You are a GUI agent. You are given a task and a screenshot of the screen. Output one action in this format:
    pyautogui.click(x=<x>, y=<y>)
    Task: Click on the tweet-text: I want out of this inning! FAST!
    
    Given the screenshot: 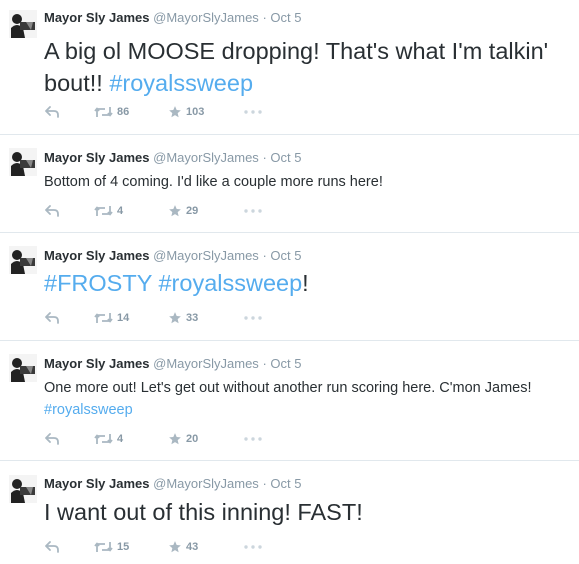 What is the action you would take?
    pyautogui.click(x=308, y=512)
    